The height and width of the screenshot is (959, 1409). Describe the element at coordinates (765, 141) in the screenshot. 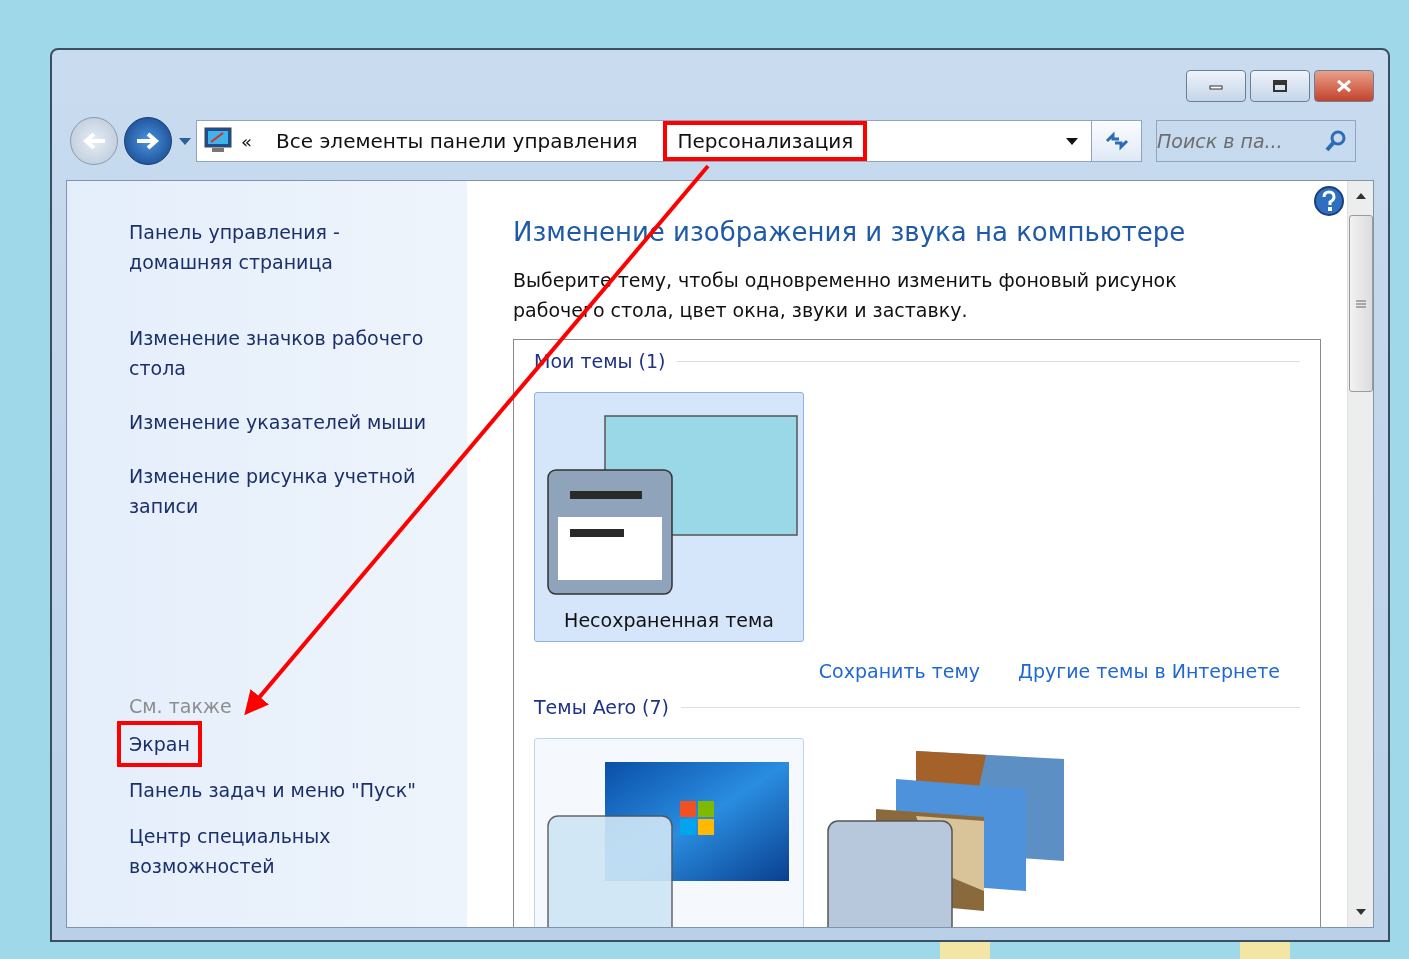

I see `breadcrumb-item: Персонализация` at that location.